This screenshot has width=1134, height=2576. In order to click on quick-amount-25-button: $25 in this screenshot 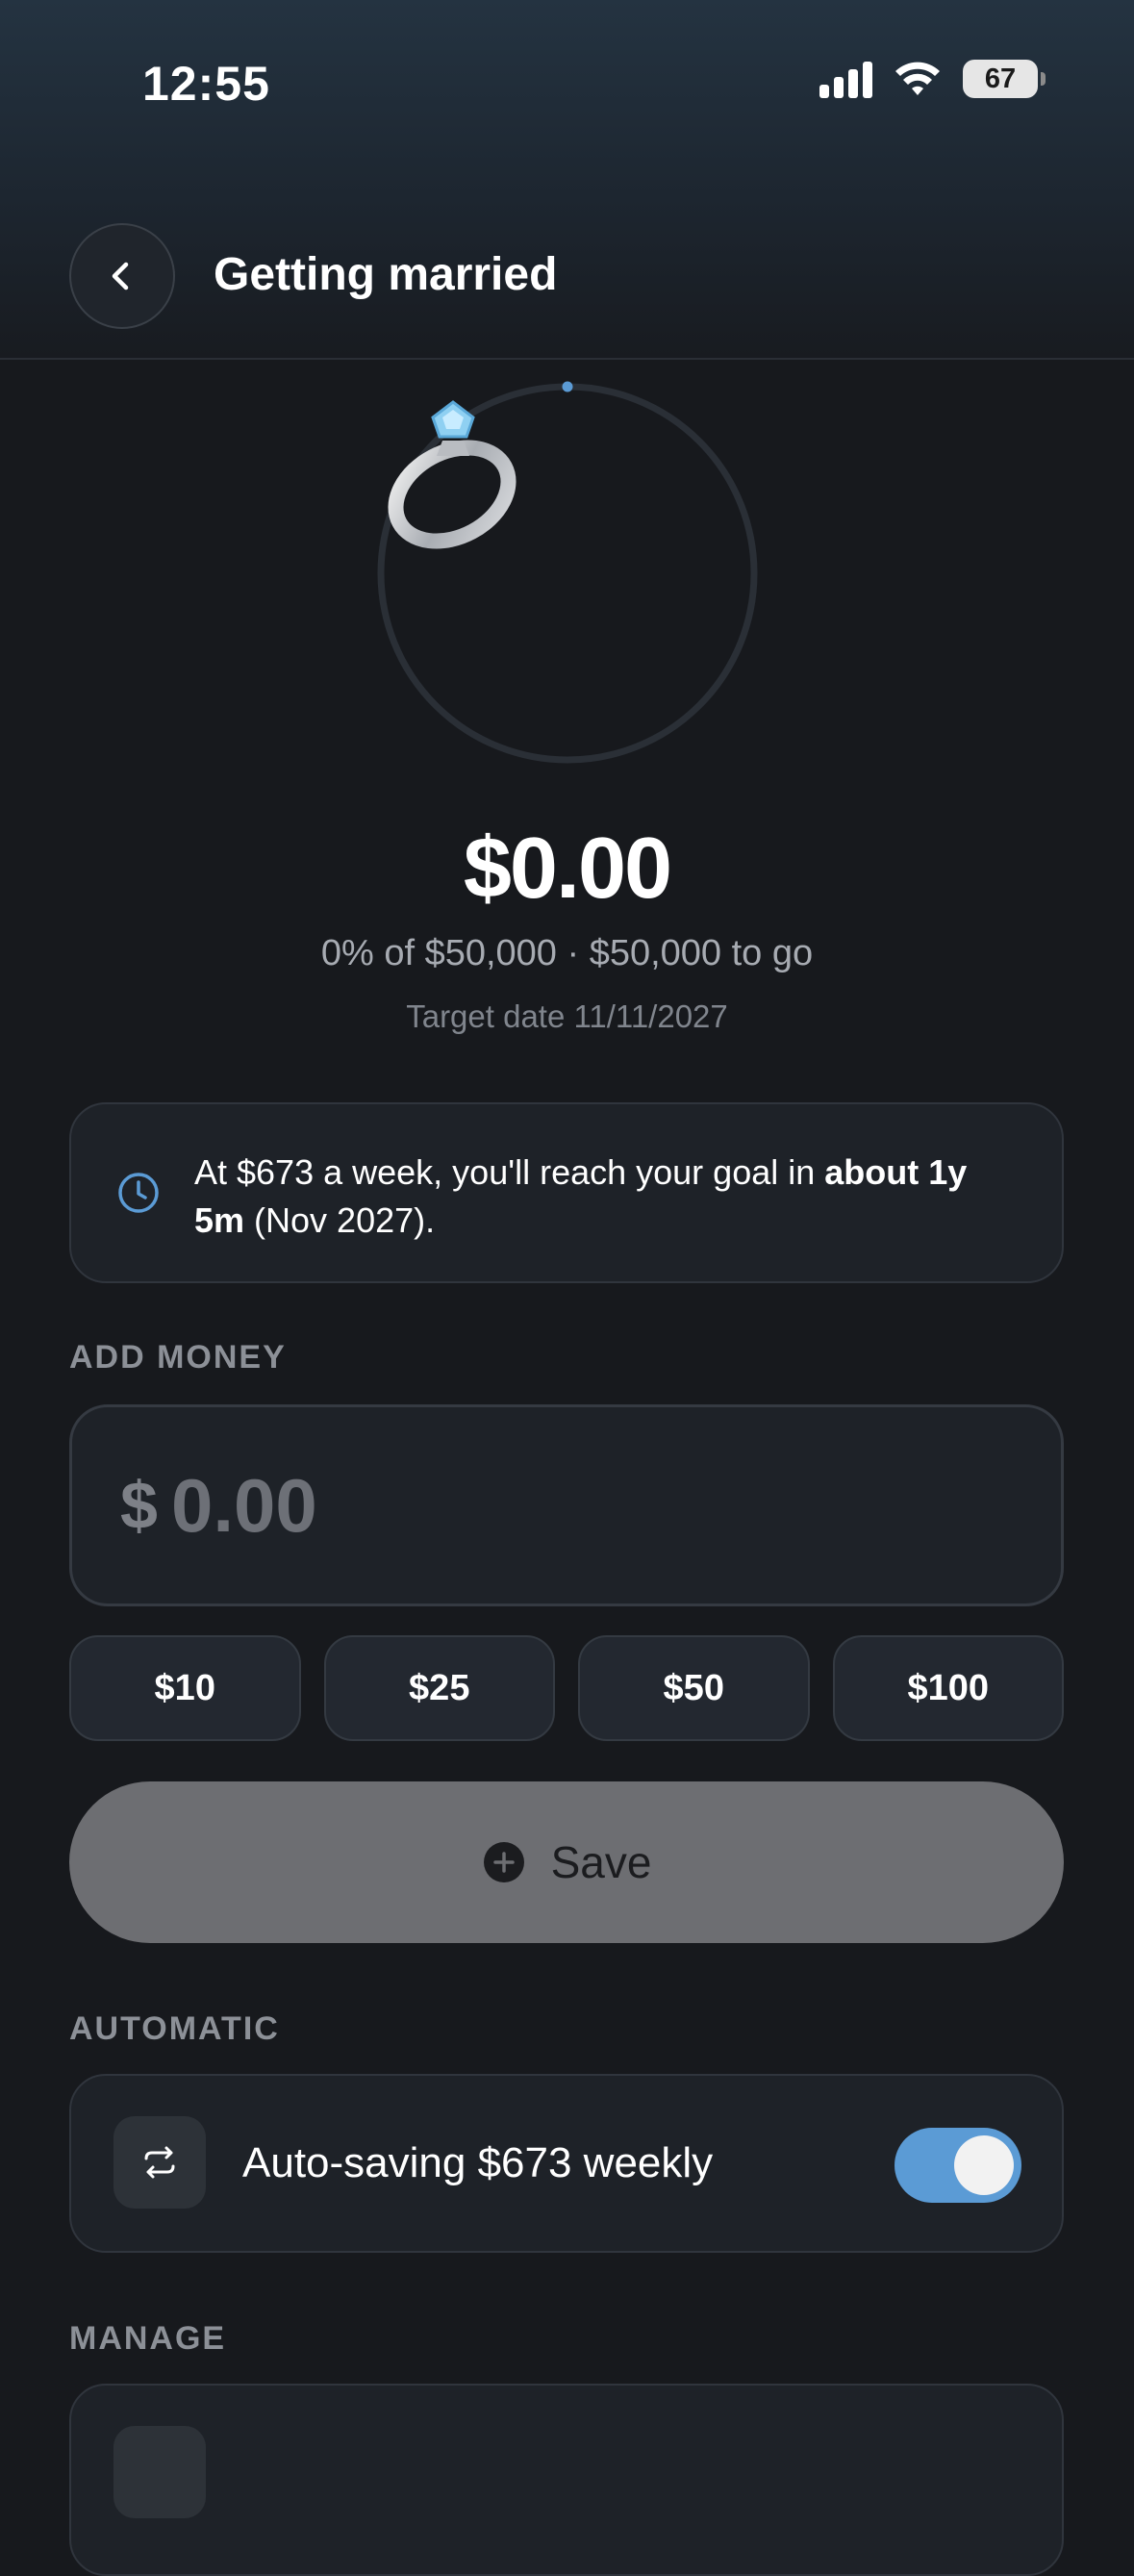, I will do `click(439, 1688)`.